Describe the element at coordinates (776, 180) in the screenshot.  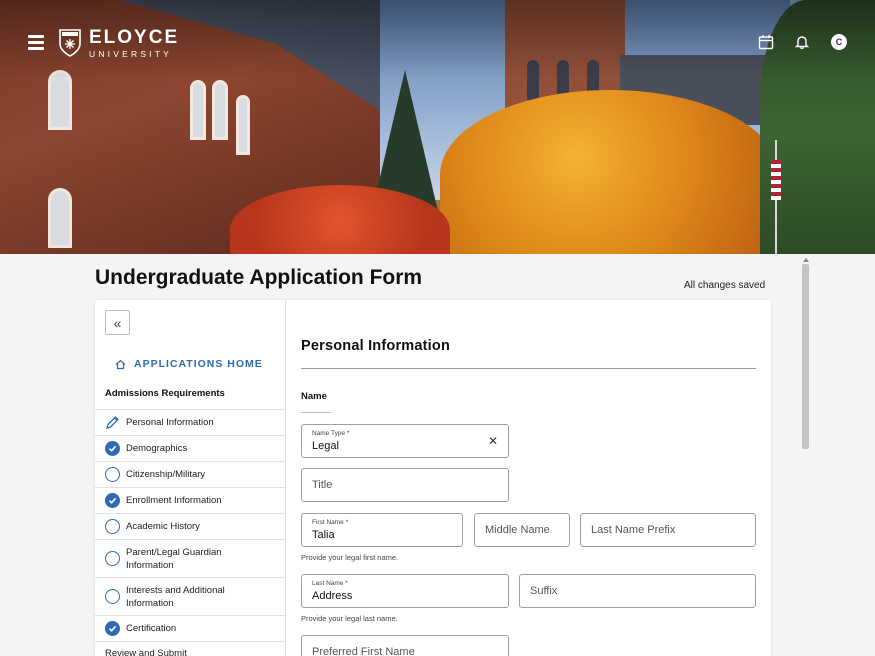
I see `hero-flag` at that location.